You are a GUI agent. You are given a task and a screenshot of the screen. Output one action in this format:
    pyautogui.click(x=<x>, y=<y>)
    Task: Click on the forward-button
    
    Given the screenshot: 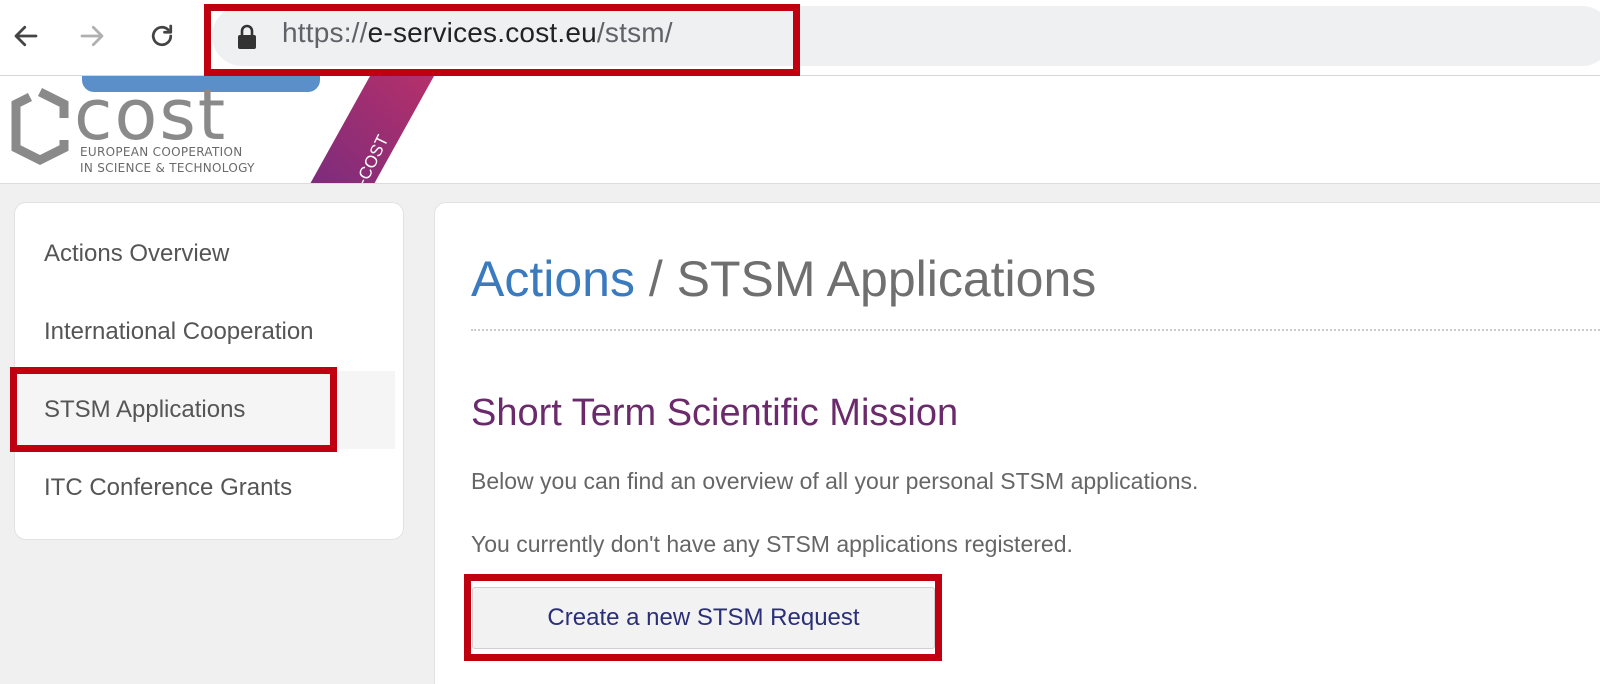 What is the action you would take?
    pyautogui.click(x=92, y=36)
    